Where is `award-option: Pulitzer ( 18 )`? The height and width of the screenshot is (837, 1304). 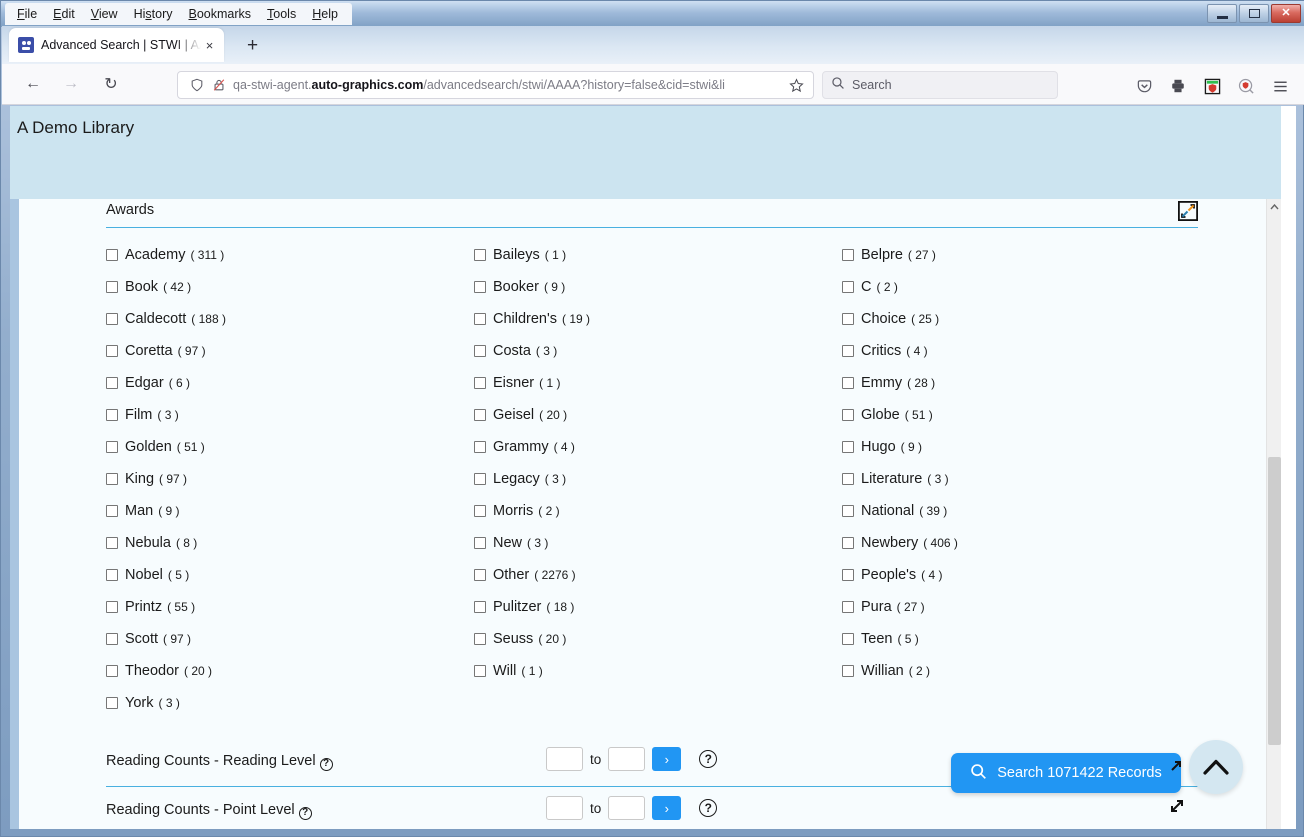
award-option: Pulitzer ( 18 ) is located at coordinates (532, 607).